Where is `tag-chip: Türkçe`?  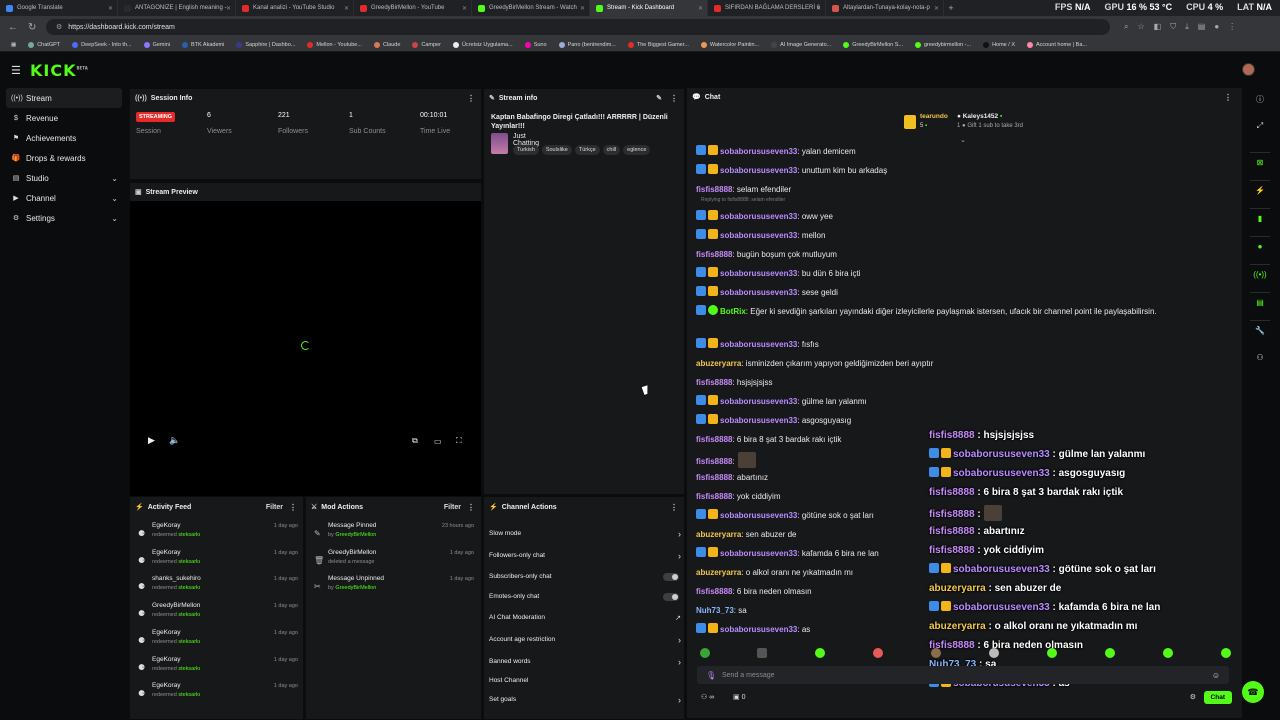
tag-chip: Türkçe is located at coordinates (587, 150).